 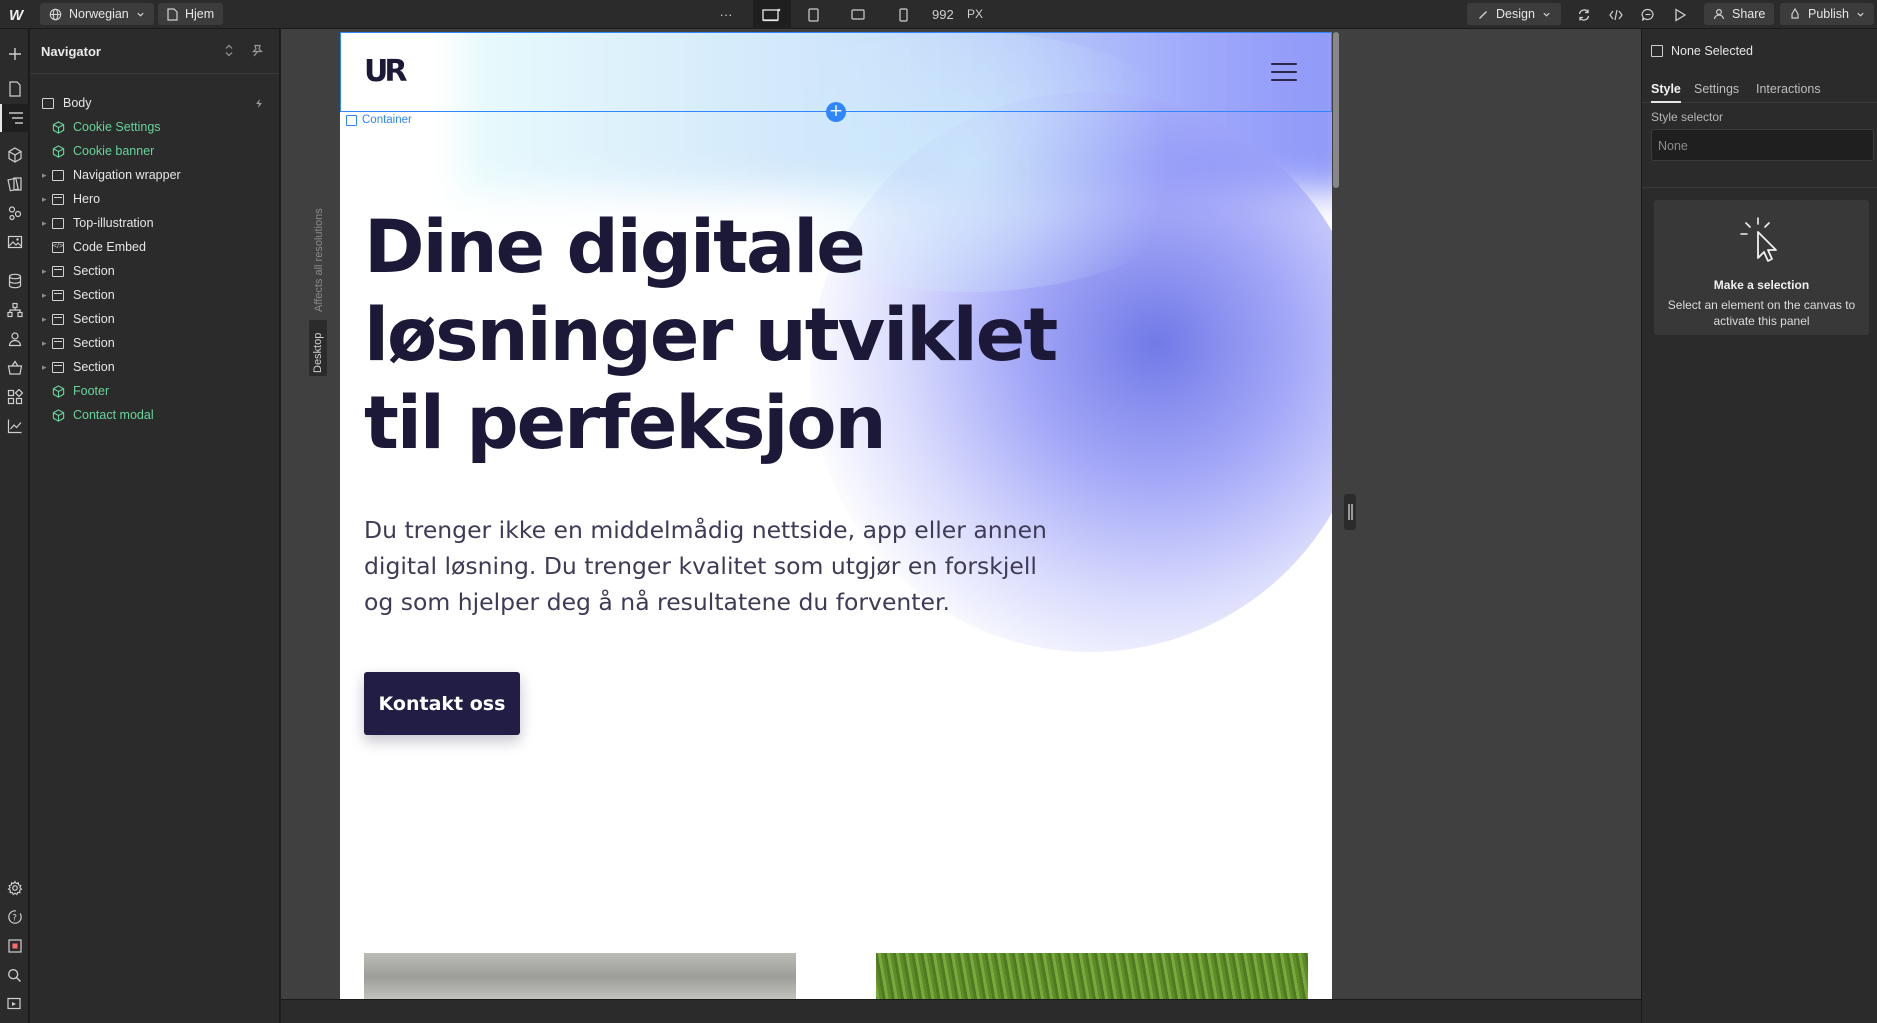 I want to click on brush-icon, so click(x=1483, y=15).